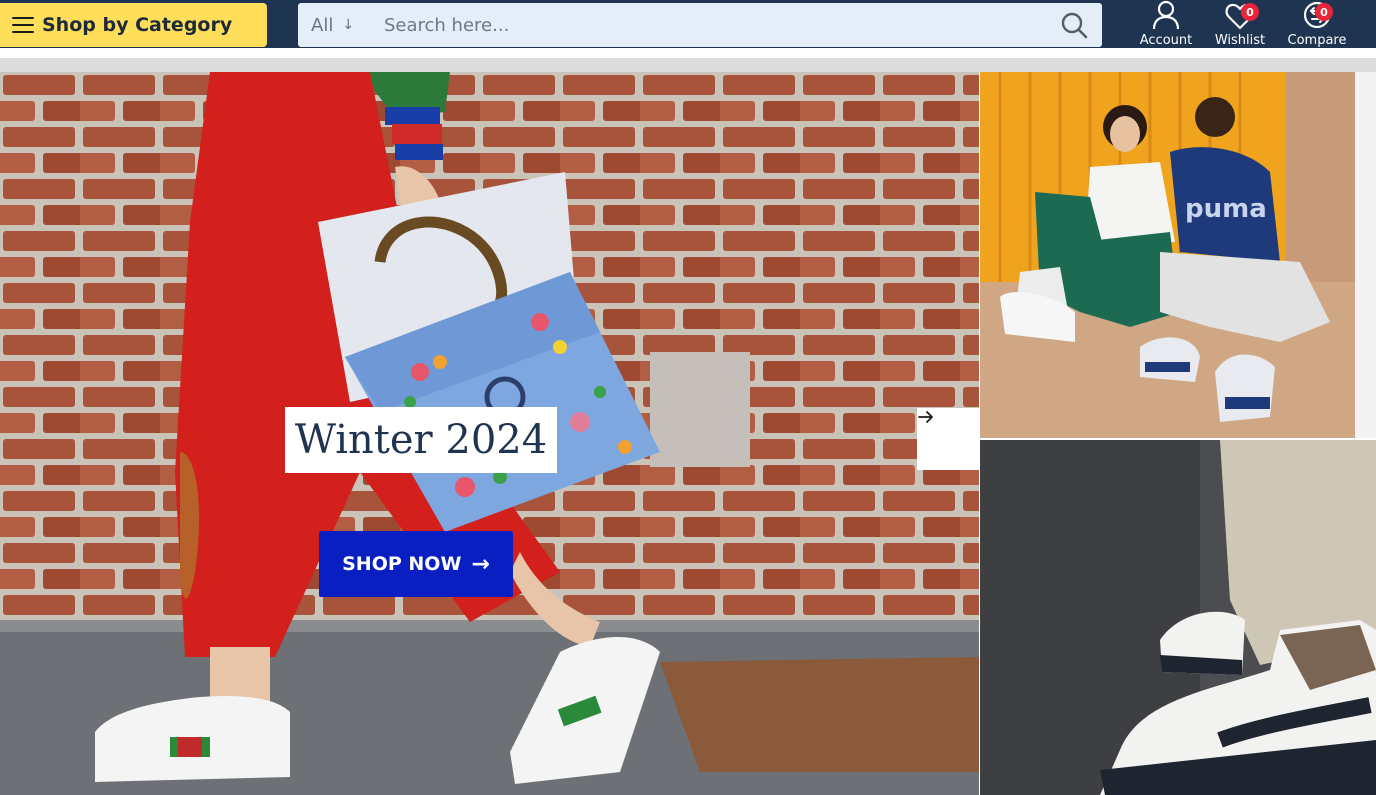 This screenshot has width=1376, height=795. Describe the element at coordinates (1324, 12) in the screenshot. I see `compare-count-badge: 0` at that location.